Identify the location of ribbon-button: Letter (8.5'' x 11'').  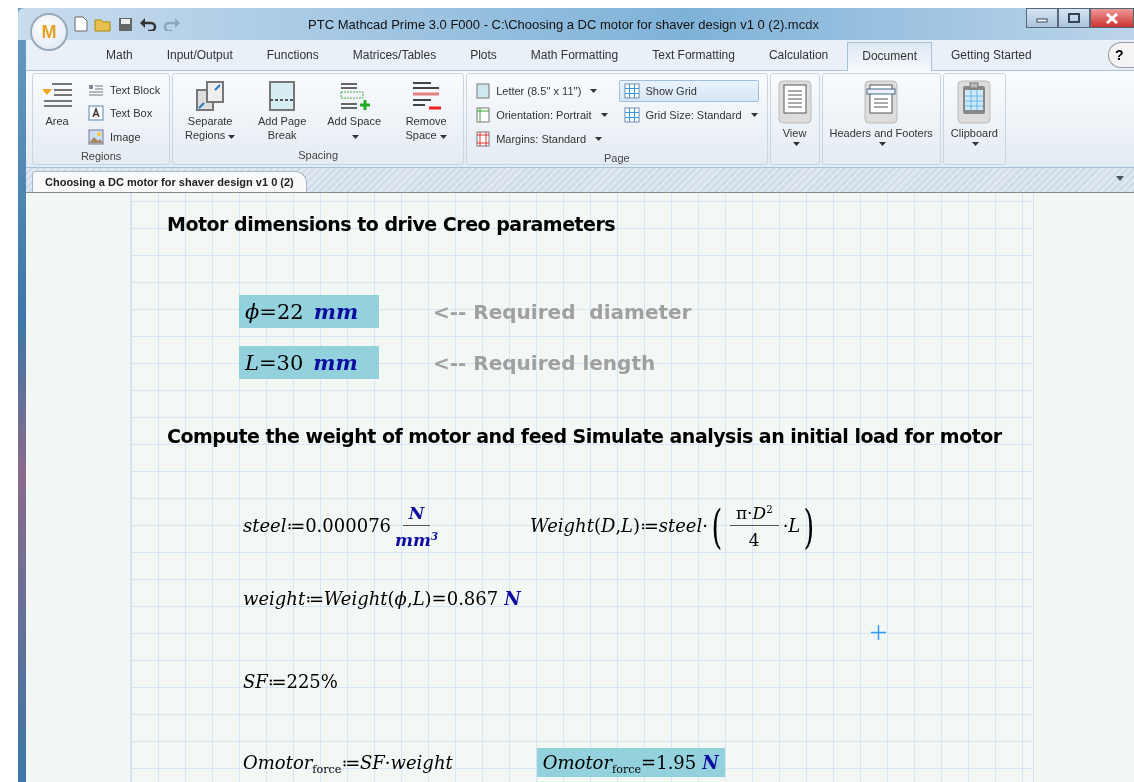
(542, 91).